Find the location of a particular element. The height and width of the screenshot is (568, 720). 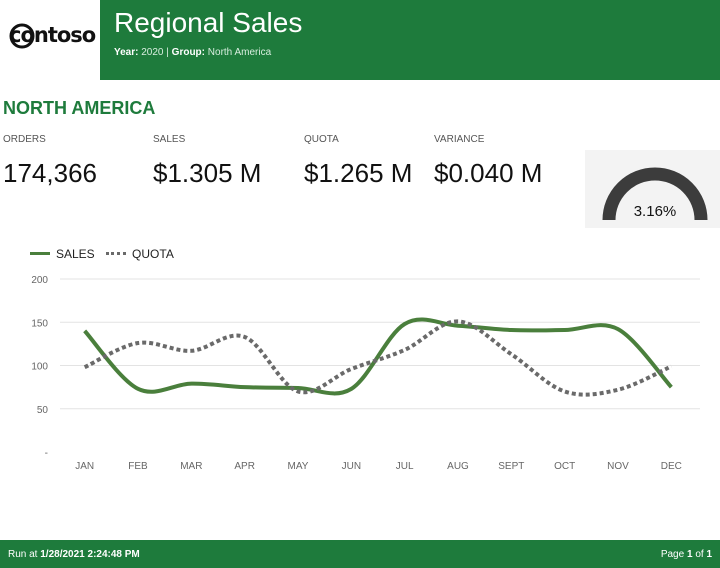

page-total: 1 is located at coordinates (709, 554).